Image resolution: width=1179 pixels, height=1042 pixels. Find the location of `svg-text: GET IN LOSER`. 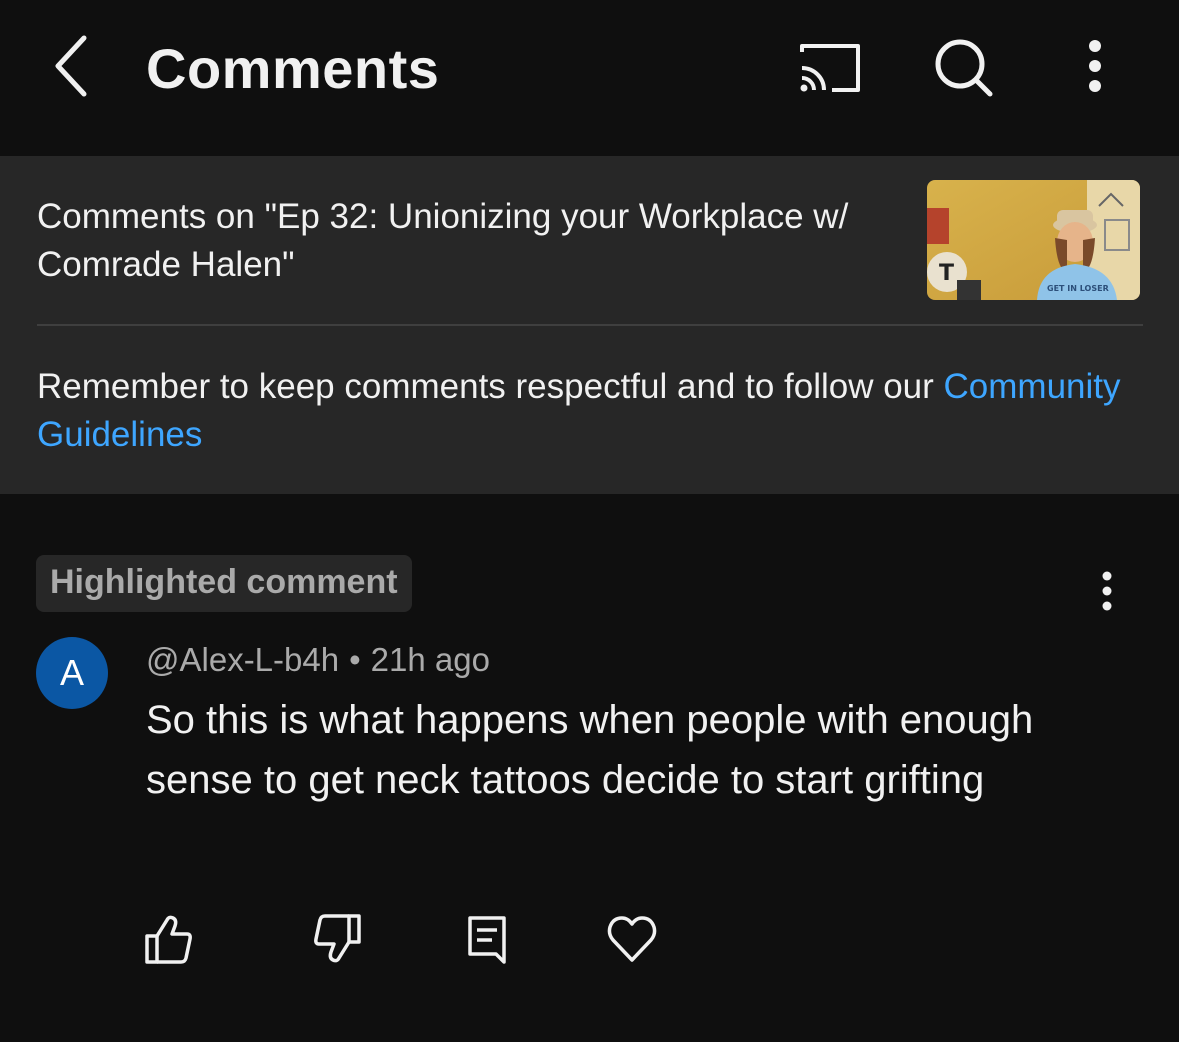

svg-text: GET IN LOSER is located at coordinates (1078, 288).